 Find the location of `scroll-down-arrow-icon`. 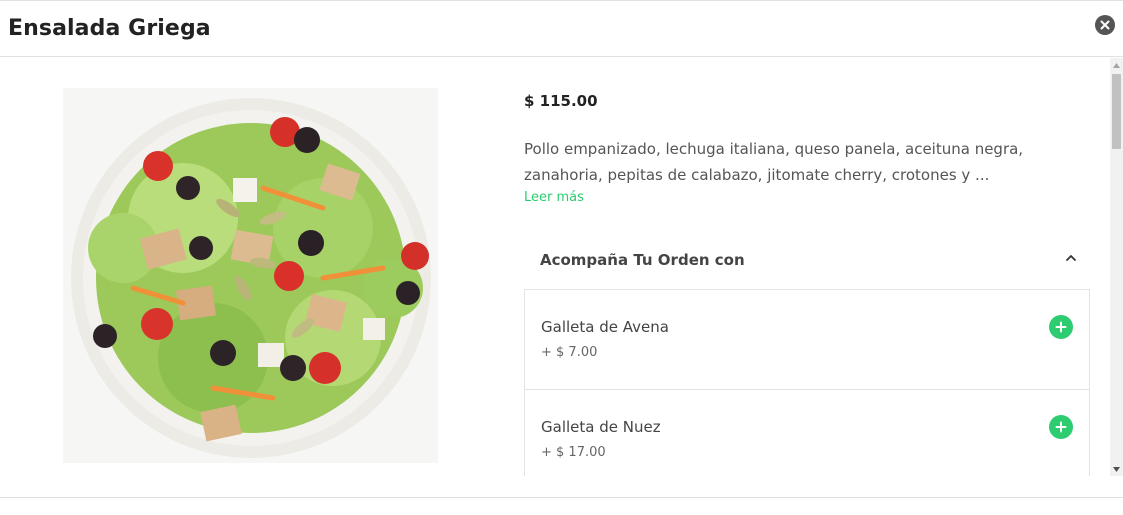

scroll-down-arrow-icon is located at coordinates (1116, 469).